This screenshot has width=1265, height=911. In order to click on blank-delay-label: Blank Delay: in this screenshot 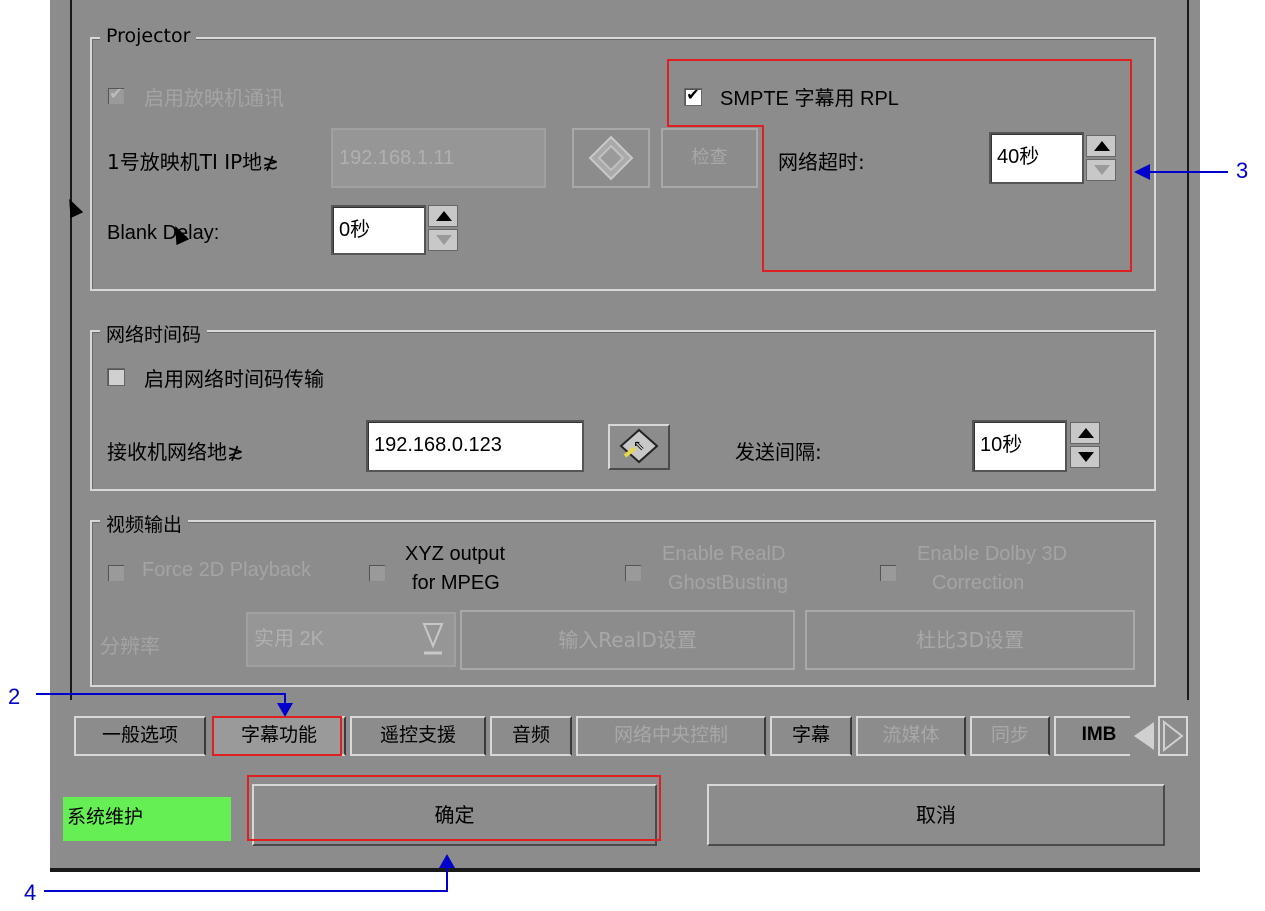, I will do `click(163, 233)`.